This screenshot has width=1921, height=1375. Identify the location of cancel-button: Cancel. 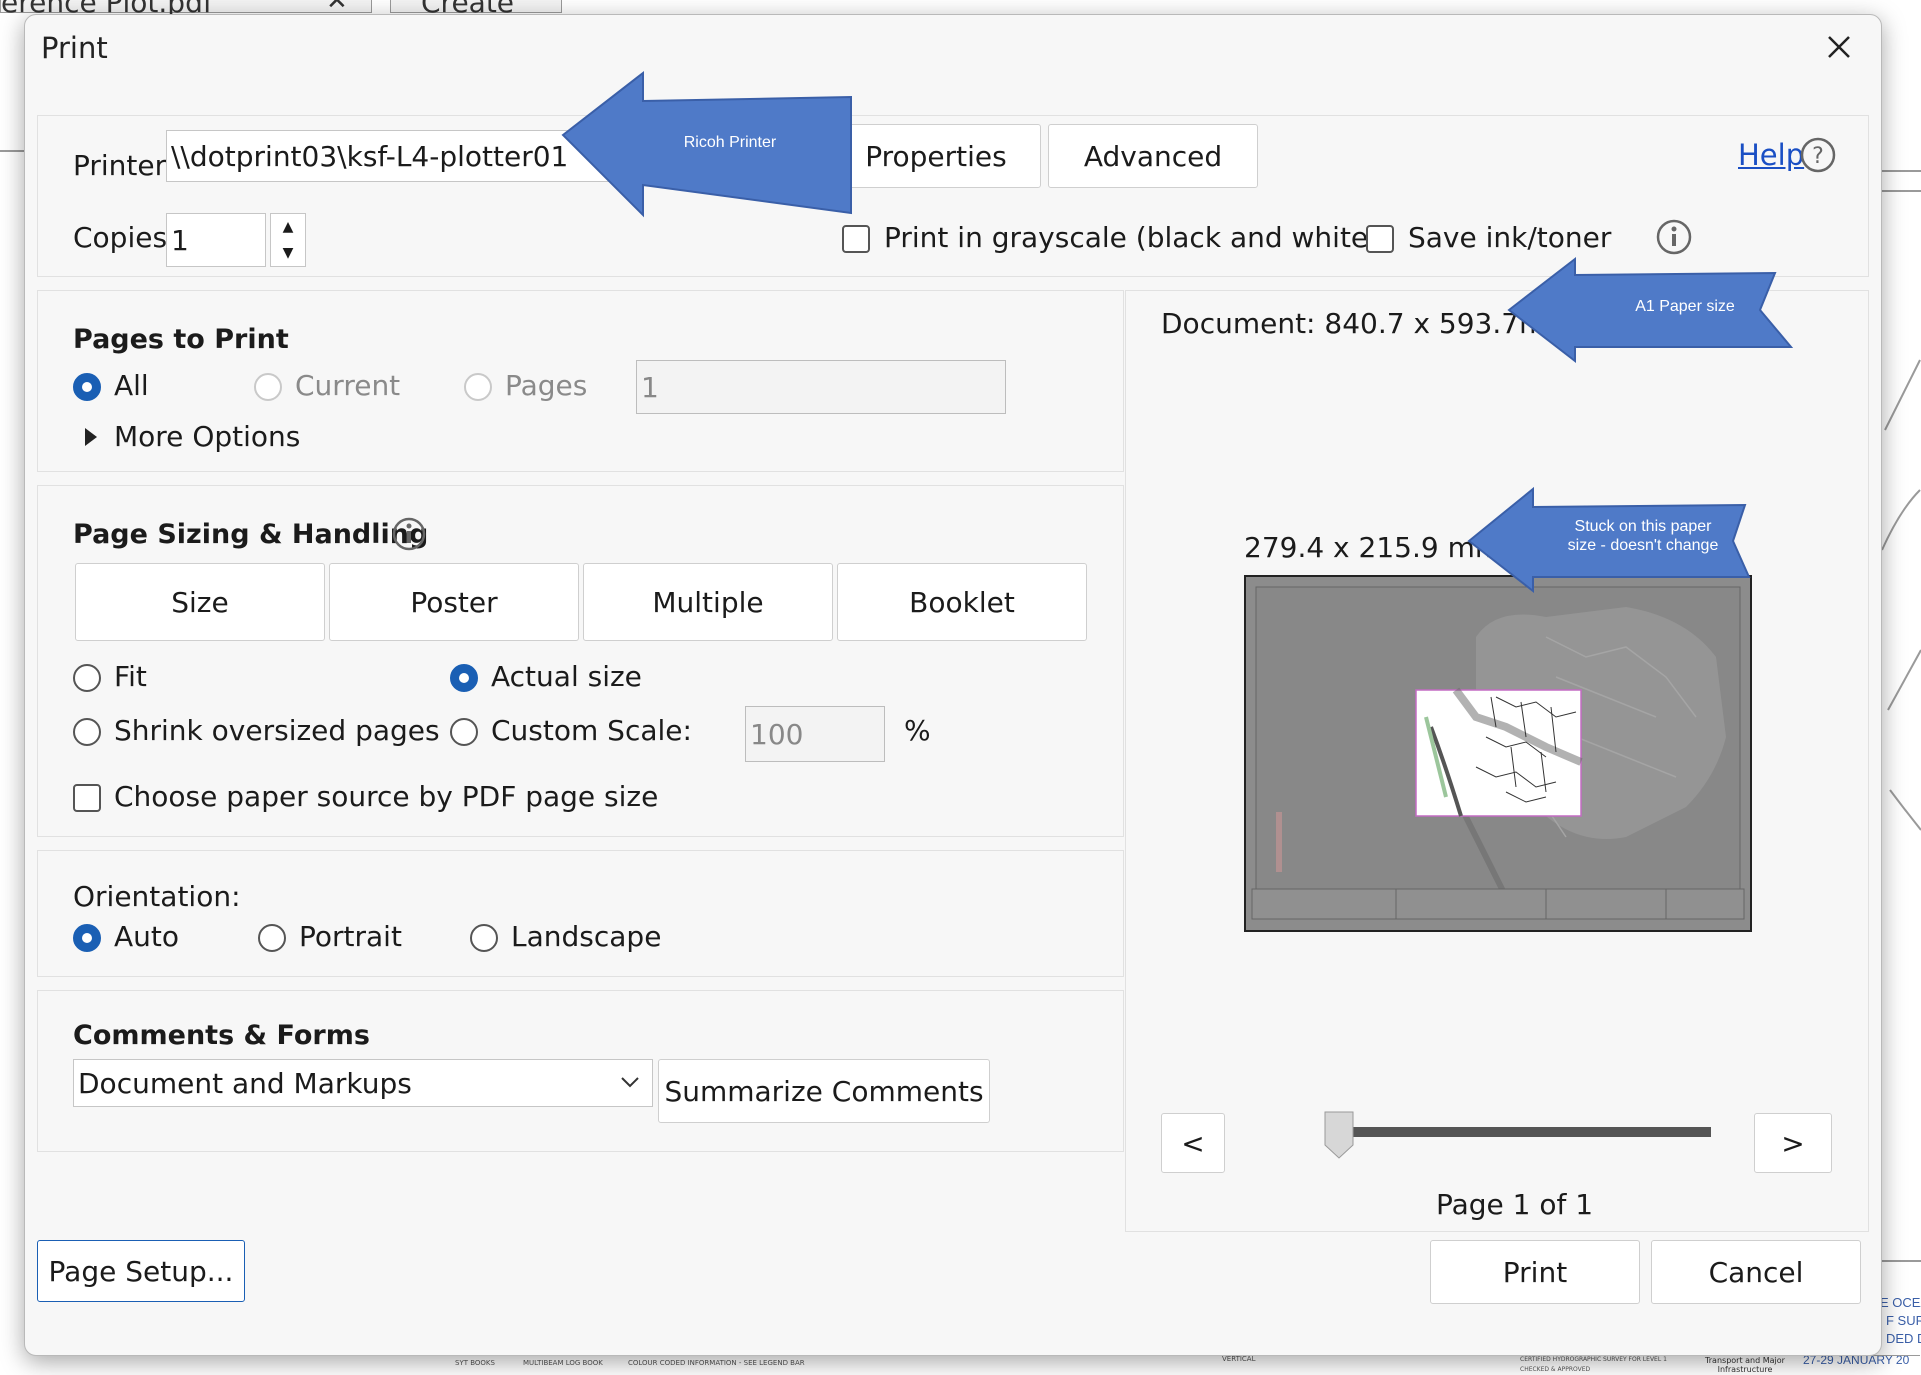
(1756, 1272).